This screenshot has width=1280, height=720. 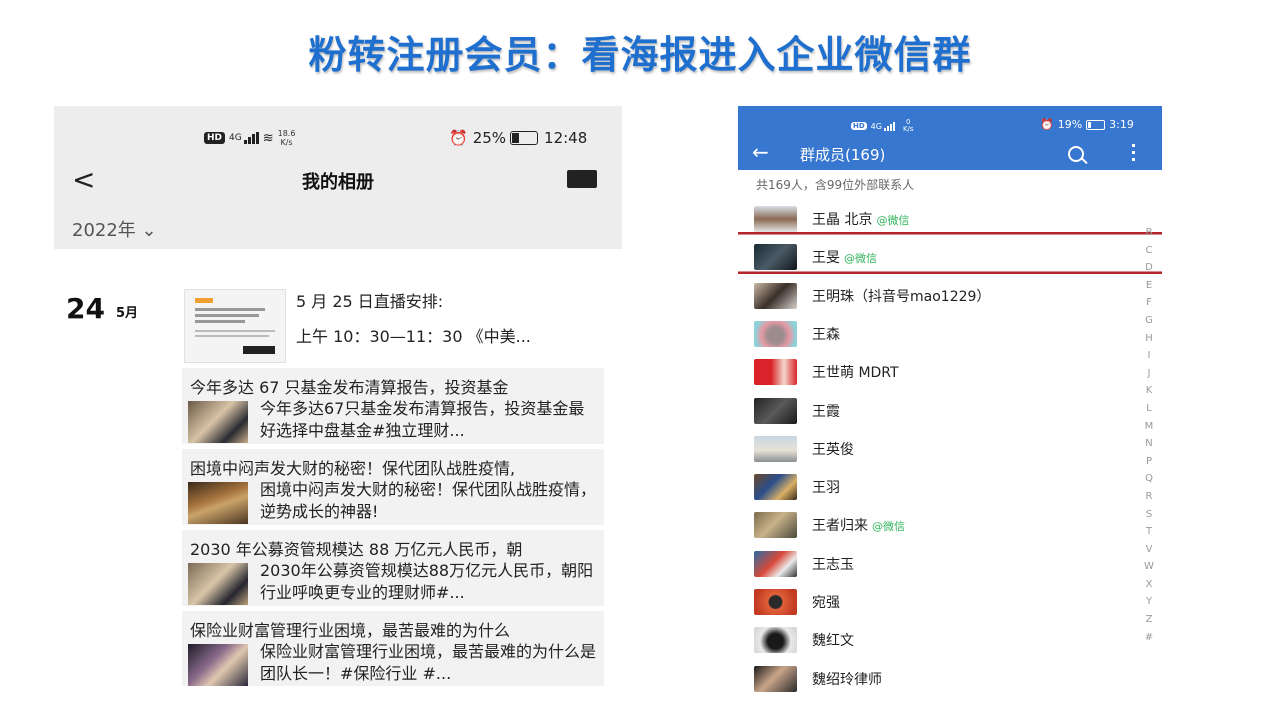 I want to click on member-name: 王者归来, so click(x=840, y=526).